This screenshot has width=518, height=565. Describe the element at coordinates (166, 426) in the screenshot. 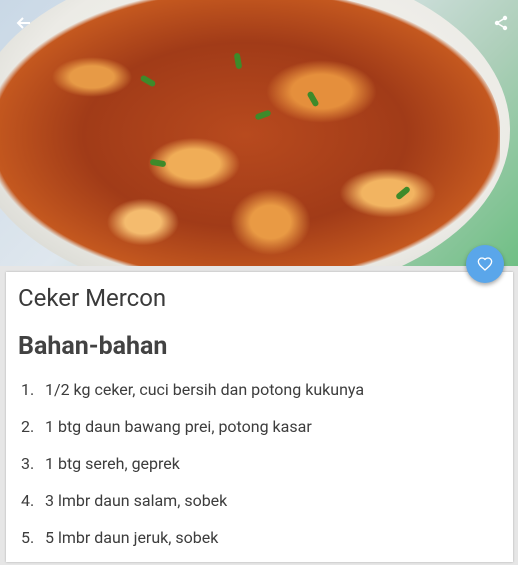

I see `list-item: 2. 1 btg daun bawang prei, potong kasar` at that location.